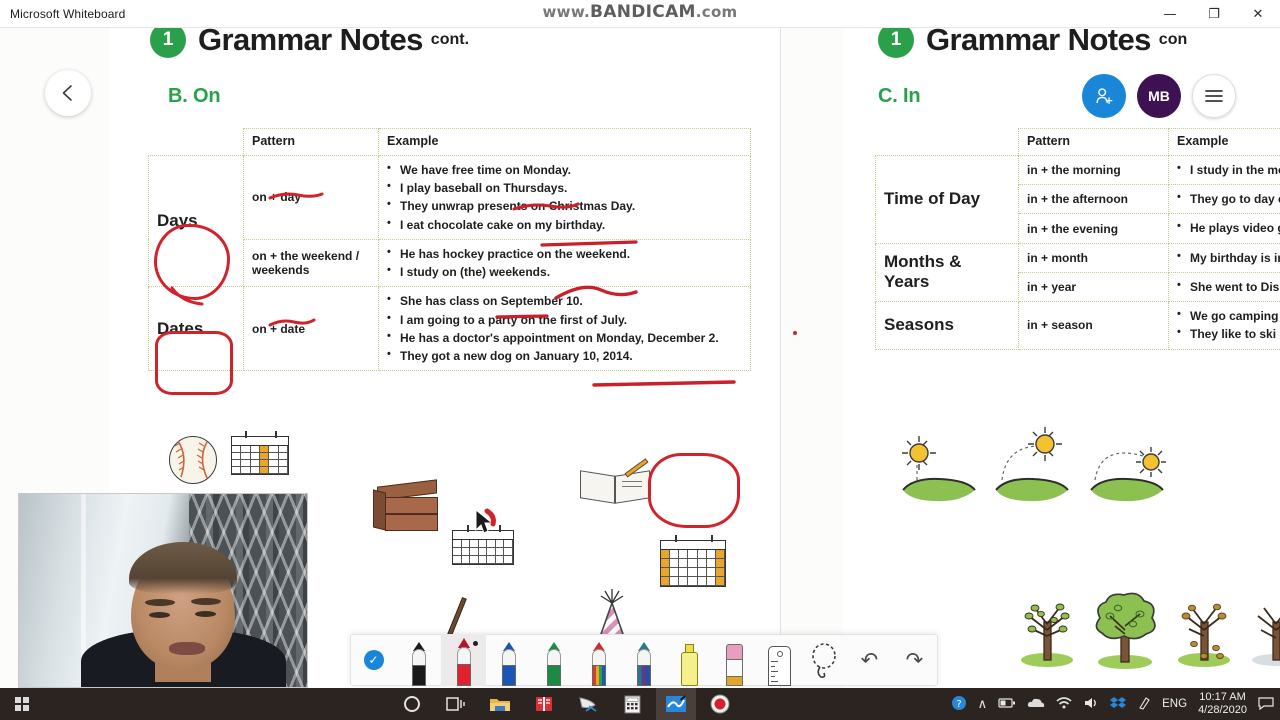  I want to click on task-view-icon, so click(455, 704).